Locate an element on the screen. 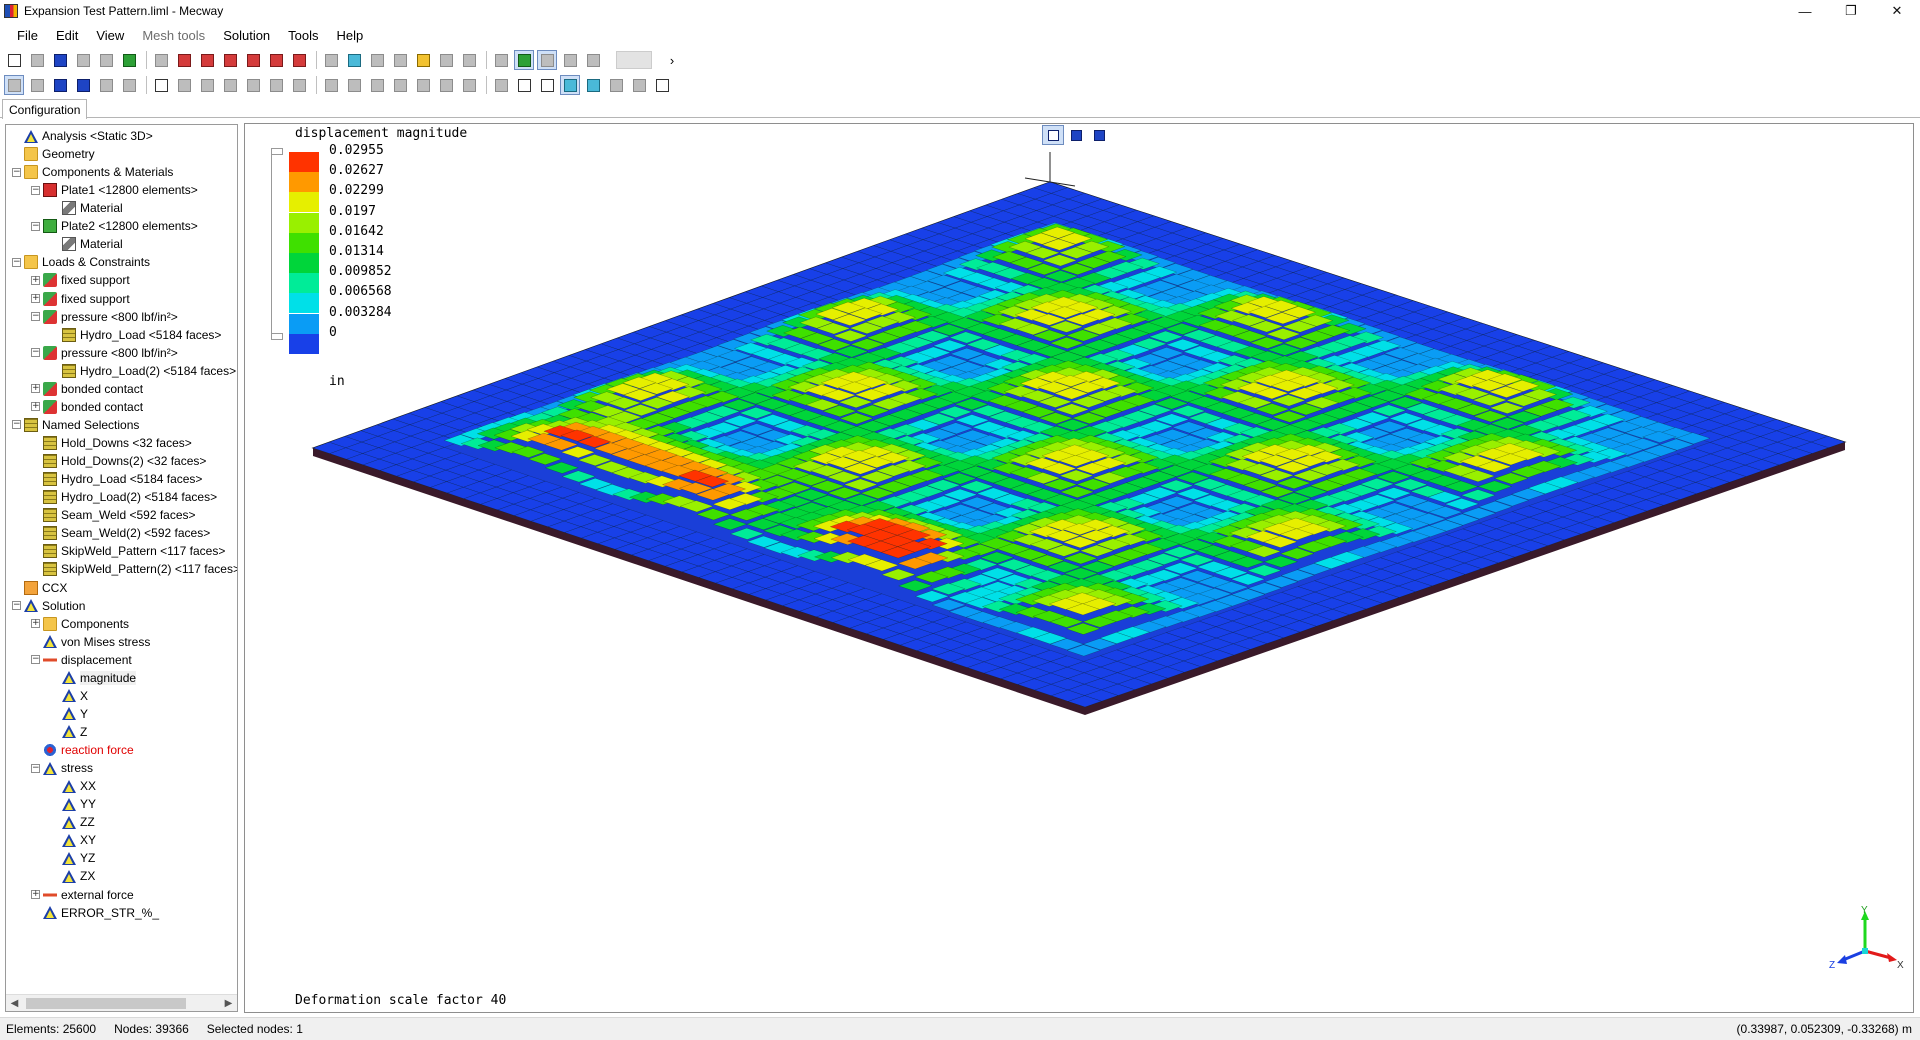 The image size is (1920, 1040). menu-tools: Tools is located at coordinates (303, 35).